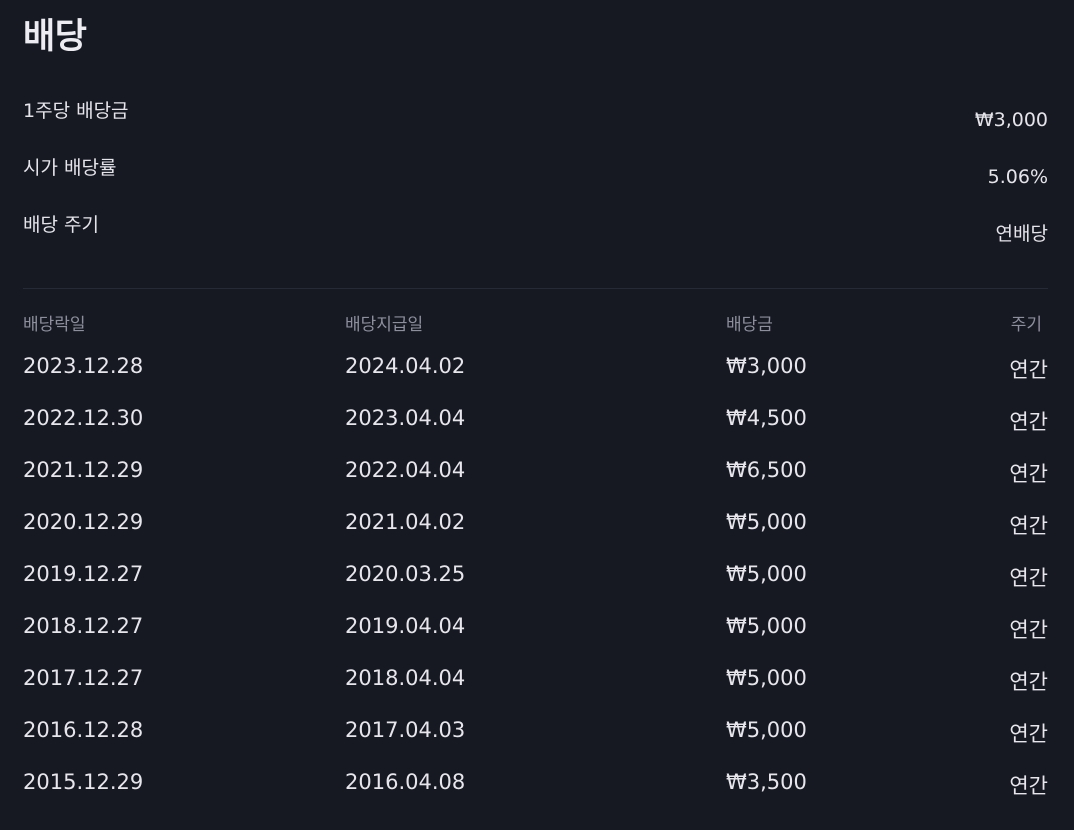 This screenshot has height=830, width=1074. I want to click on summary-label: 1주당 배당금, so click(76, 110).